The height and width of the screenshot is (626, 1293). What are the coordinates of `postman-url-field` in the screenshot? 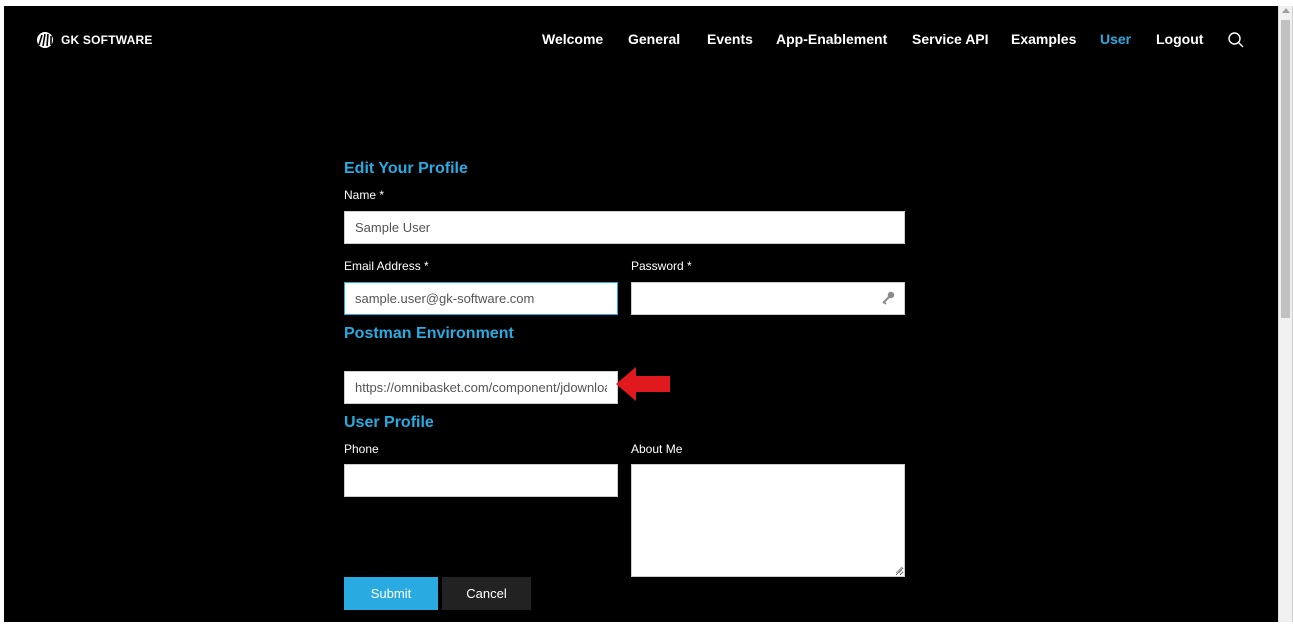 It's located at (481, 387).